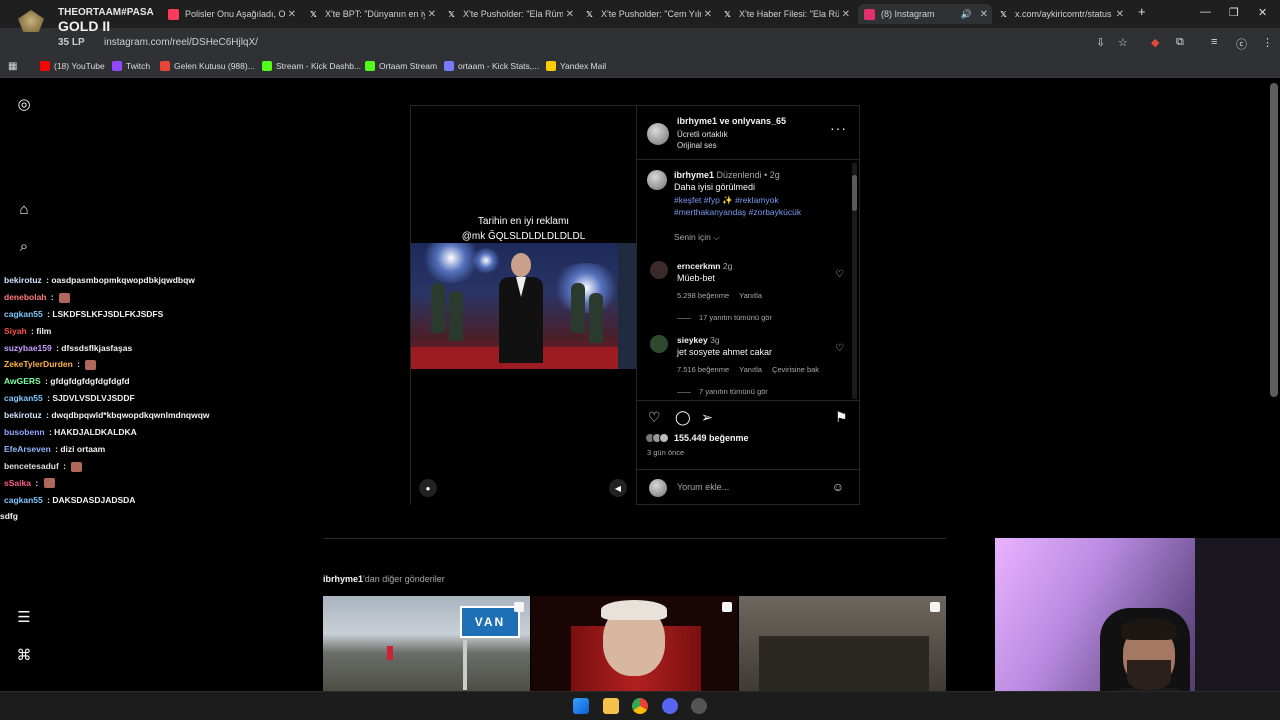 This screenshot has height=720, width=1280. I want to click on search-icon: ⌕, so click(24, 247).